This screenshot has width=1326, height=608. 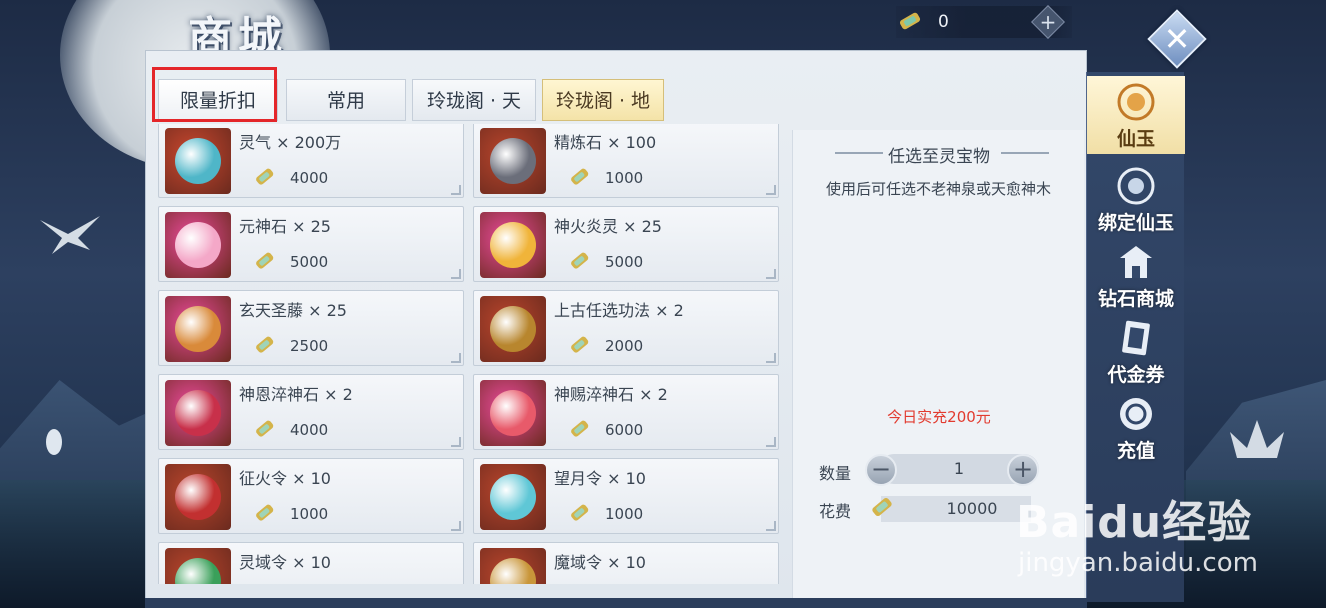 What do you see at coordinates (311, 244) in the screenshot?
I see `item-card: 元神石 × 25 5000` at bounding box center [311, 244].